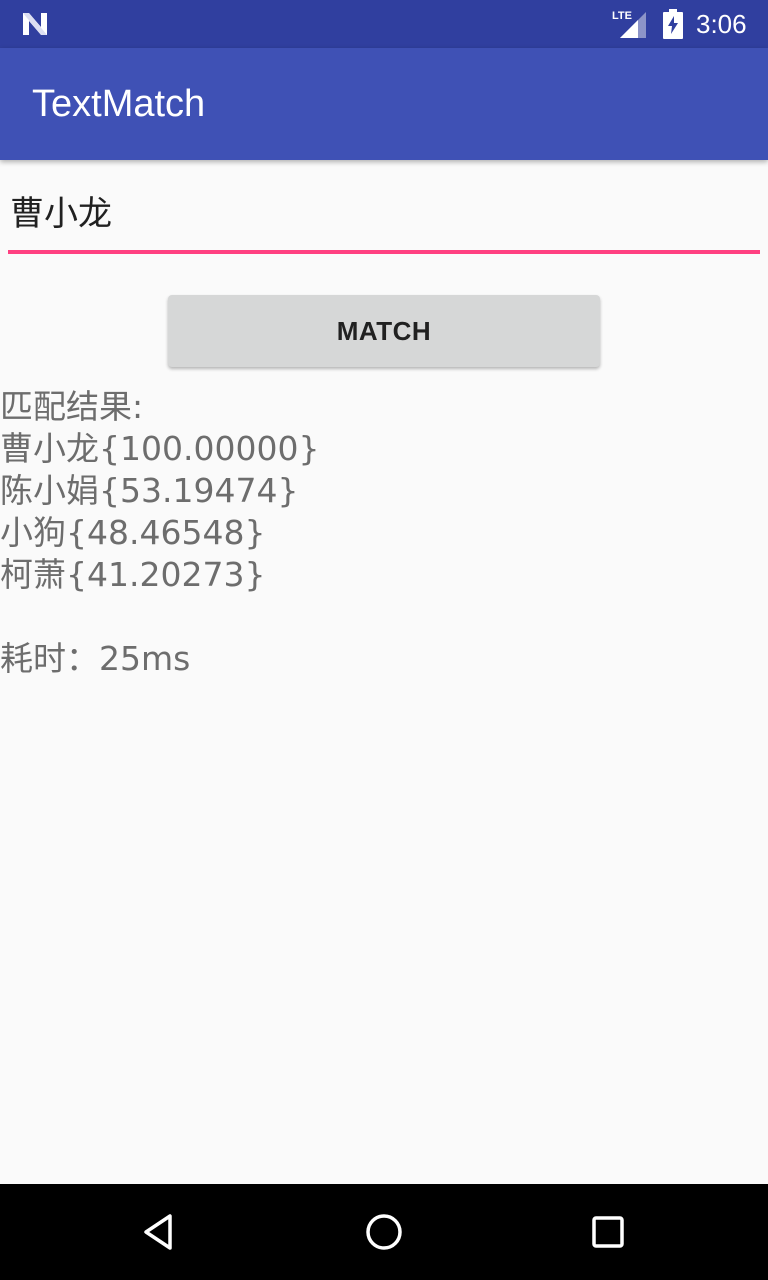  I want to click on network-label: LTE, so click(622, 16).